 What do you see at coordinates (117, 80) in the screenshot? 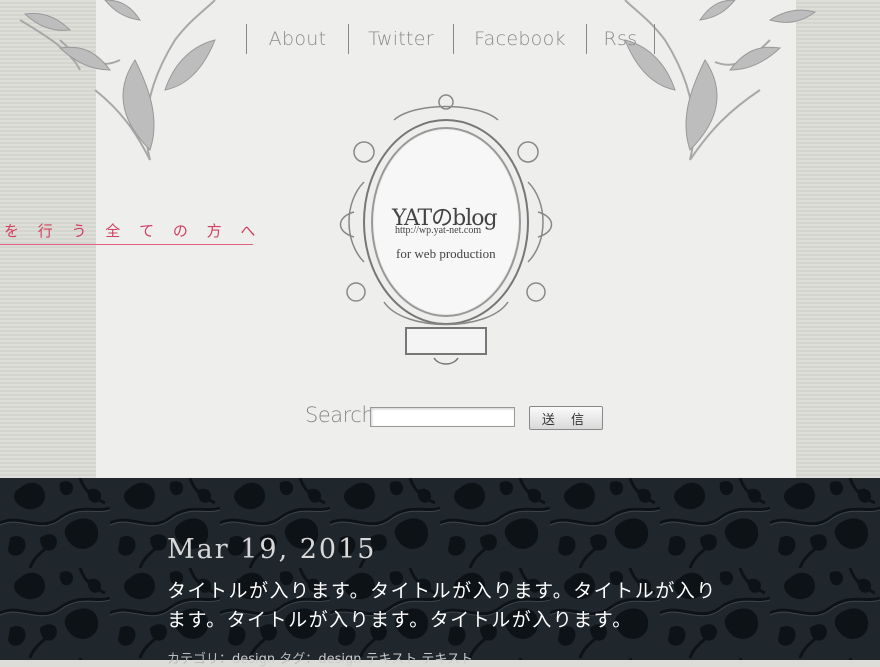
I see `floral-decoration-left-icon` at bounding box center [117, 80].